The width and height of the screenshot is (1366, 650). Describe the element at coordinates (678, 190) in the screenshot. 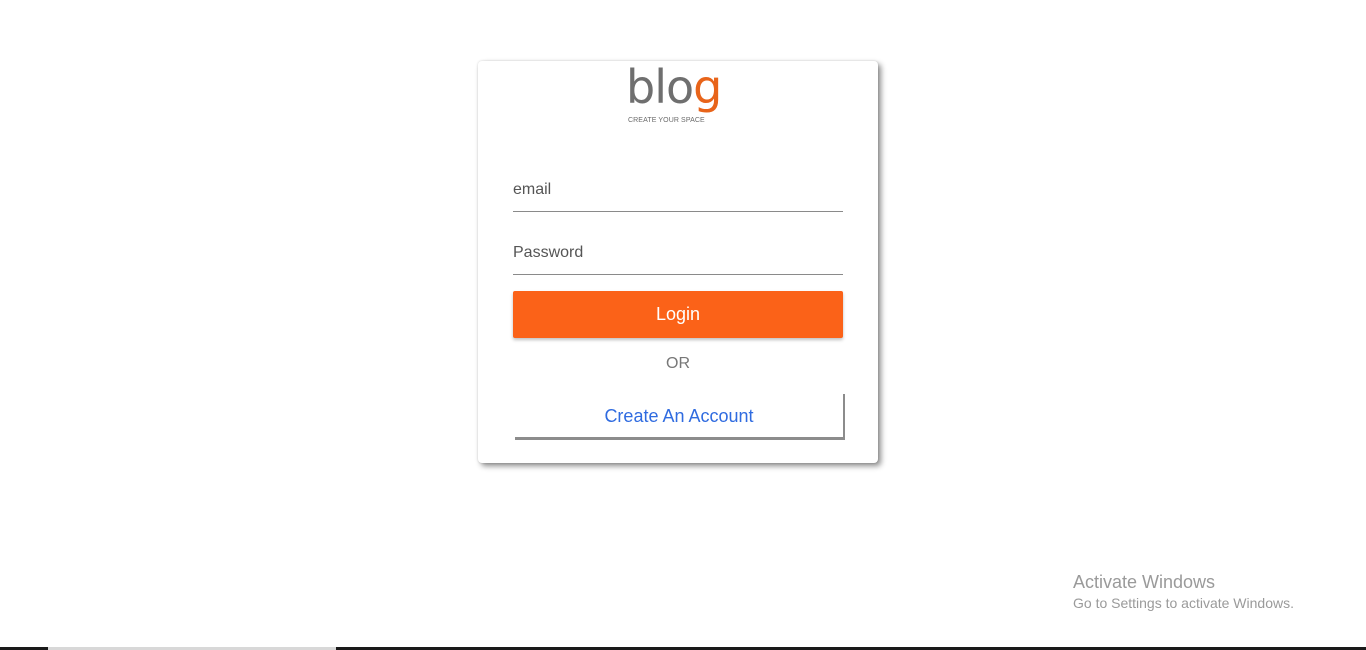

I see `email-field` at that location.